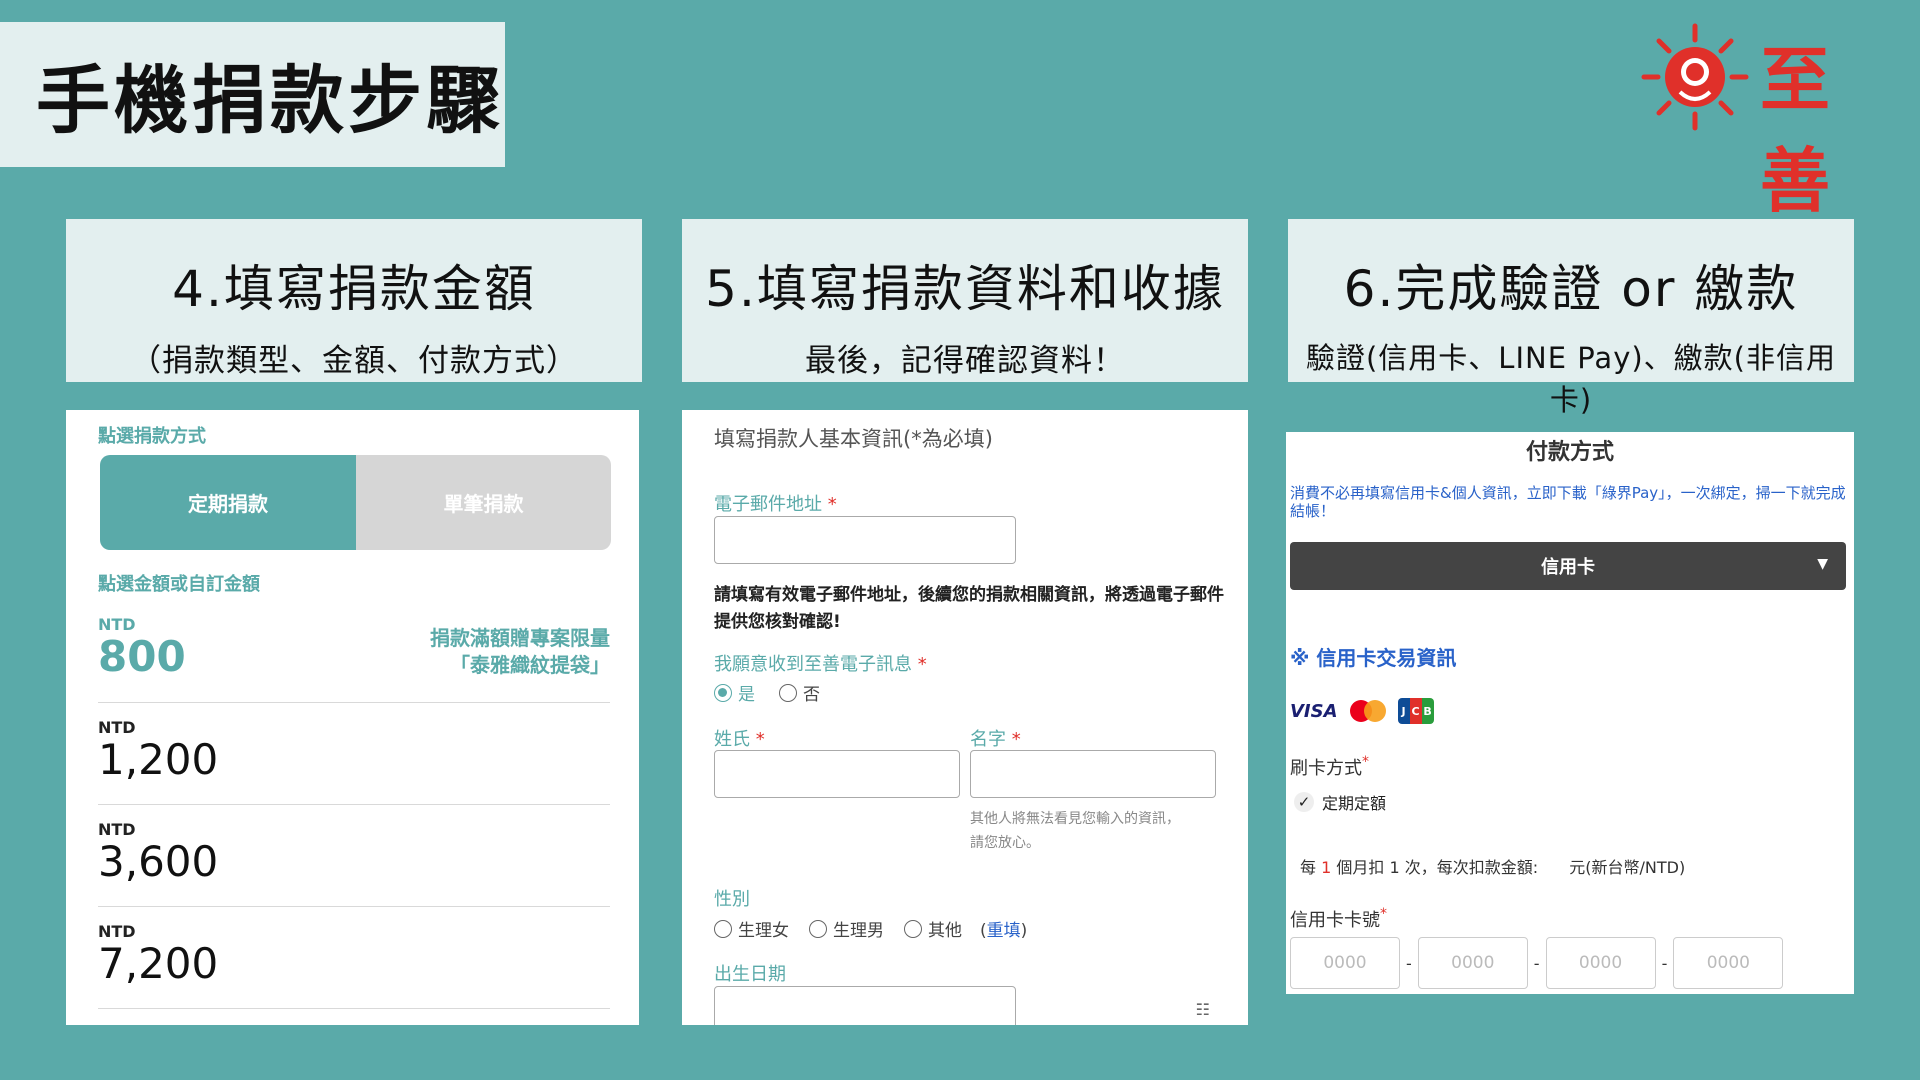 Image resolution: width=1920 pixels, height=1080 pixels. Describe the element at coordinates (788, 692) in the screenshot. I see `newsletter-no-radio` at that location.